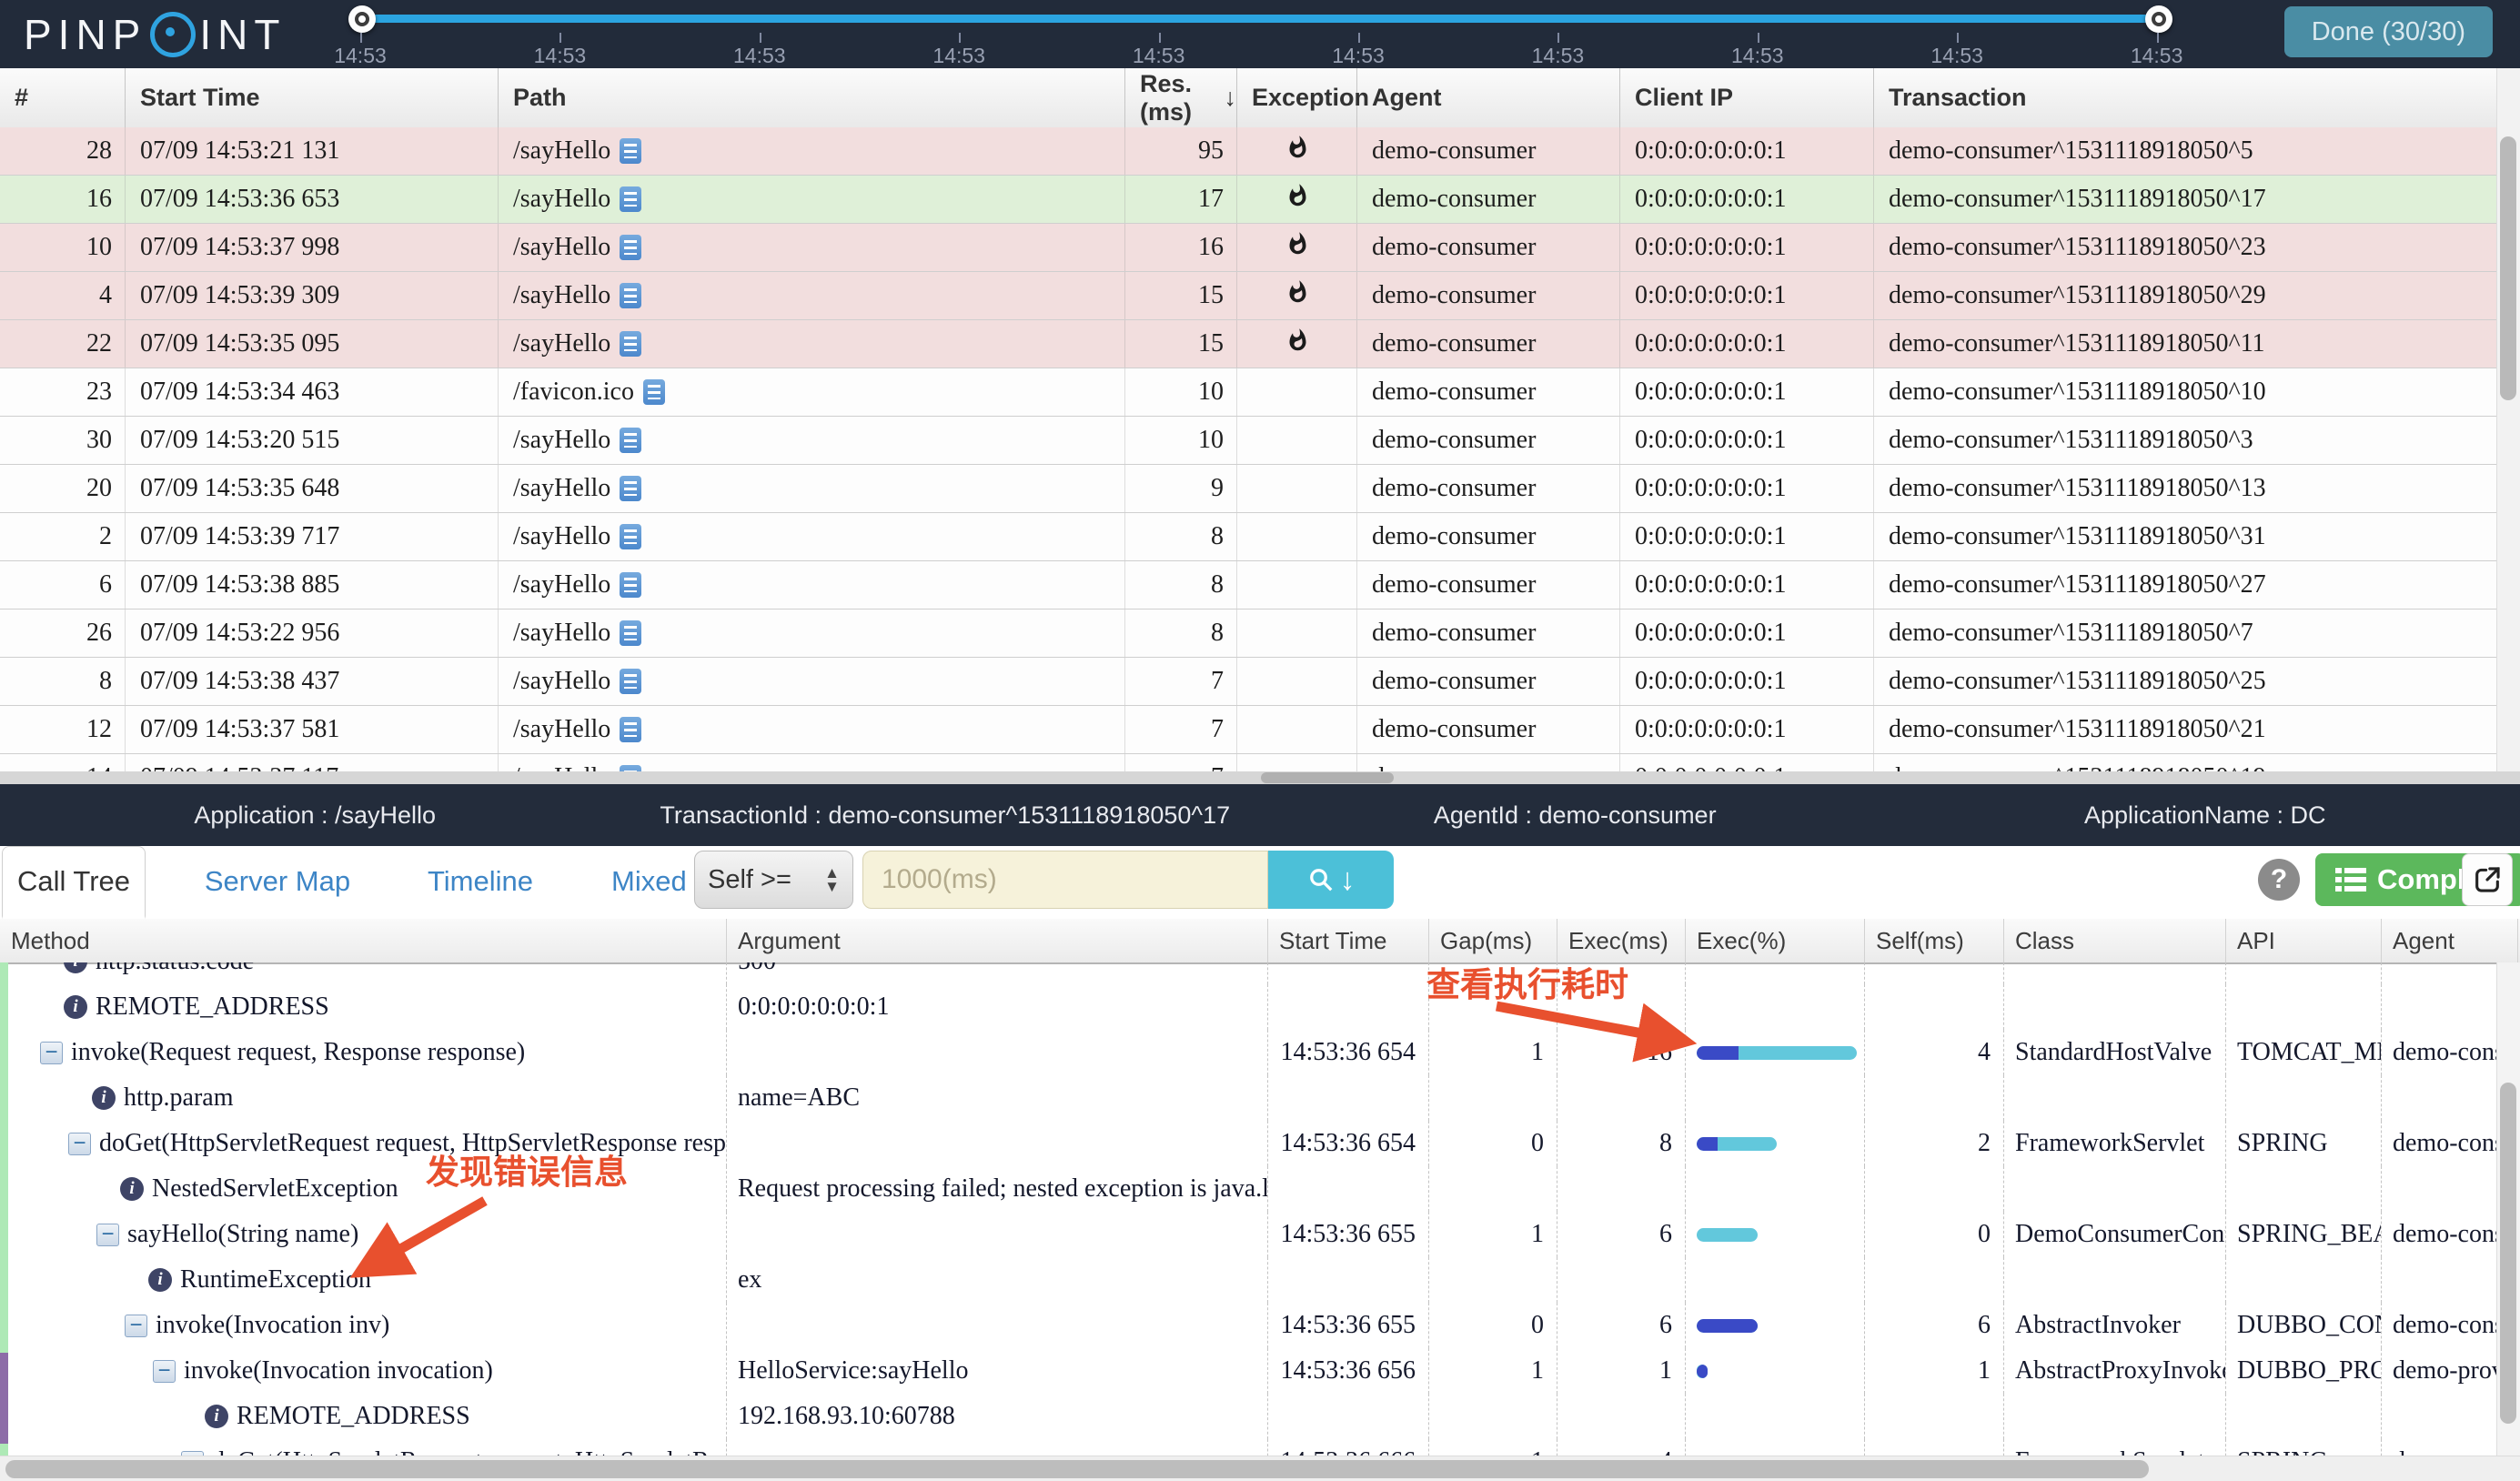 This screenshot has height=1481, width=2520. Describe the element at coordinates (1260, 1007) in the screenshot. I see `tree-row: i REMOTE_ADDRESS 0:0:0:0:0:0:0:1` at that location.